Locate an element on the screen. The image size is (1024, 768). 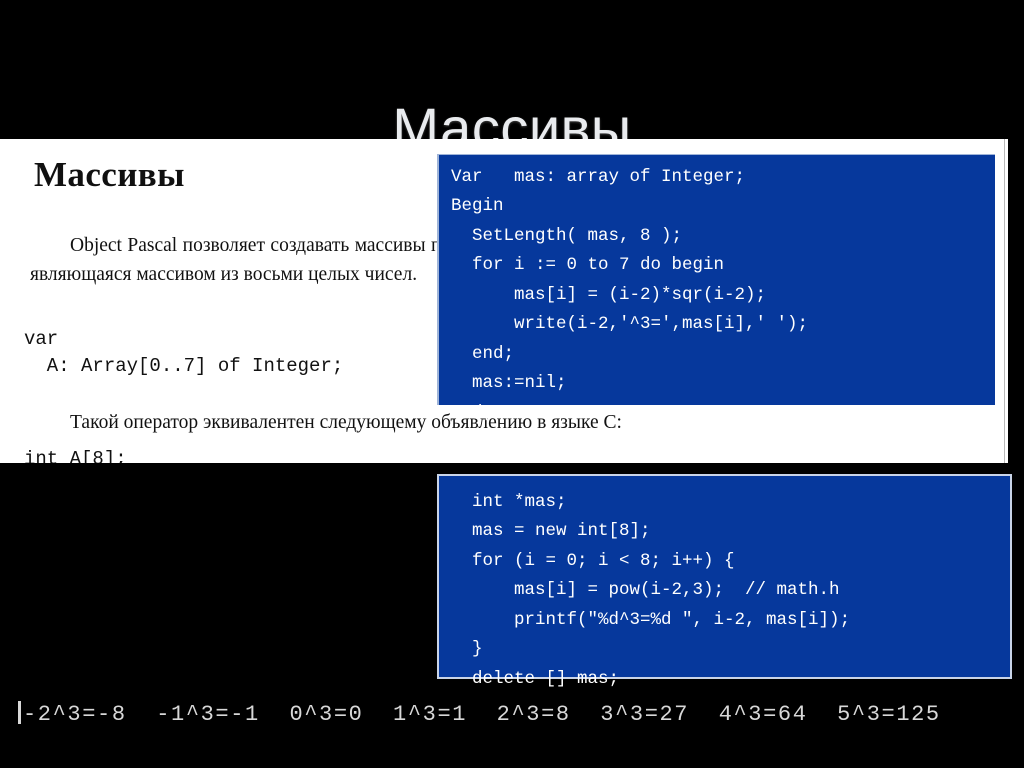
console-cursor-icon is located at coordinates (19, 712).